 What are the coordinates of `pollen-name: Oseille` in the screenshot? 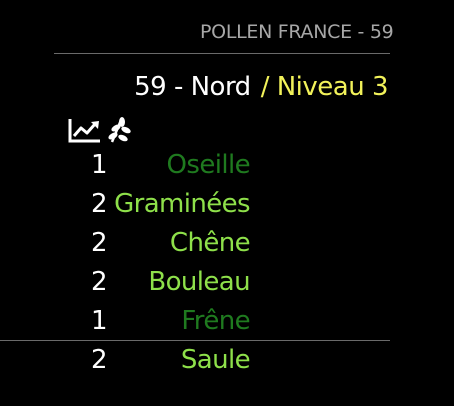 It's located at (208, 165).